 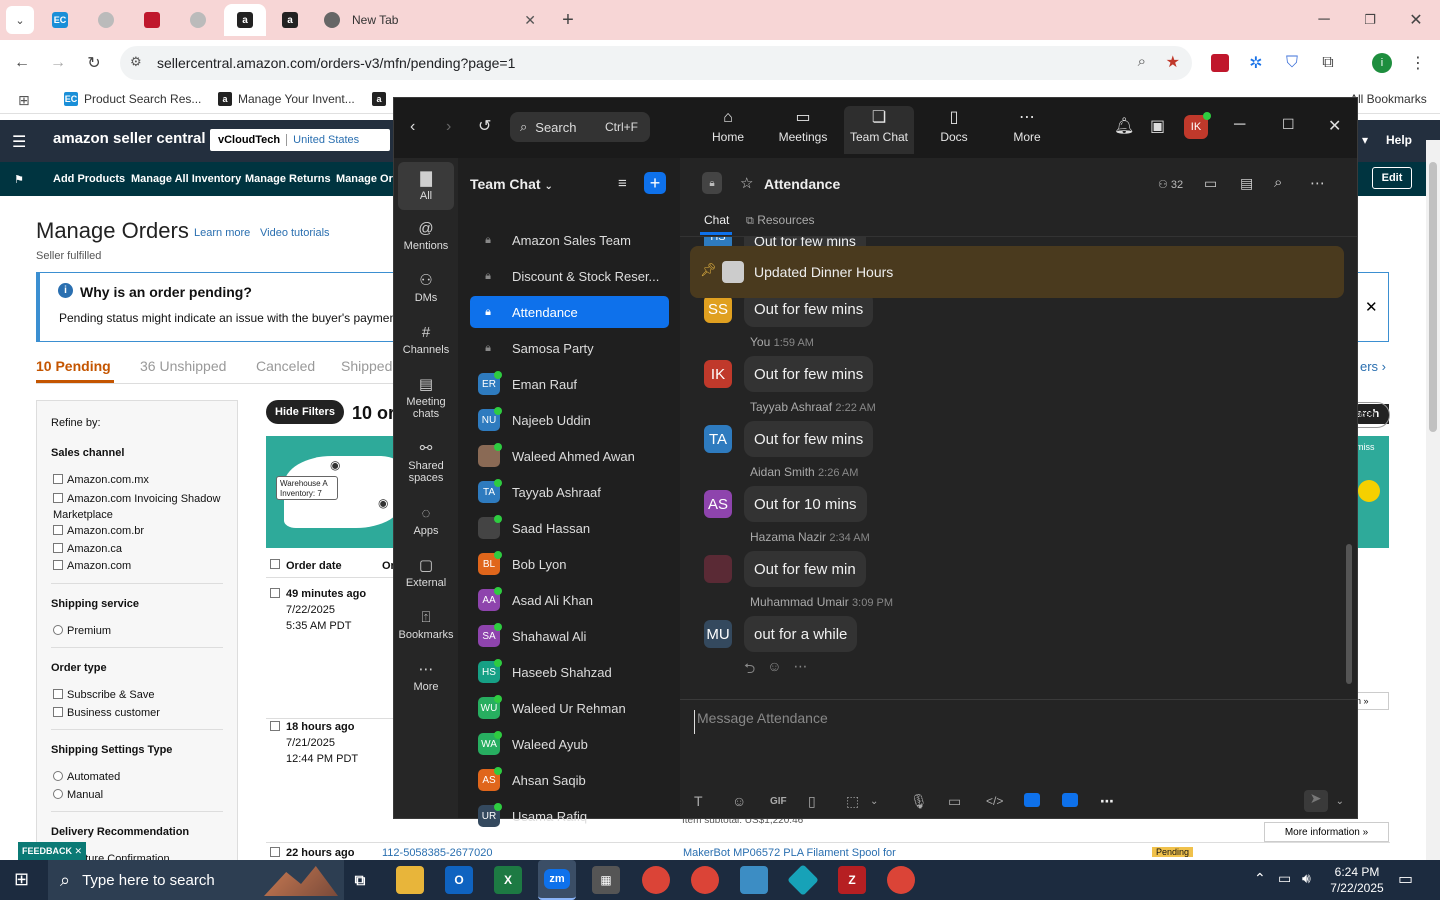 I want to click on rail-meeting-chats: ▤ Meeting chats, so click(x=426, y=397).